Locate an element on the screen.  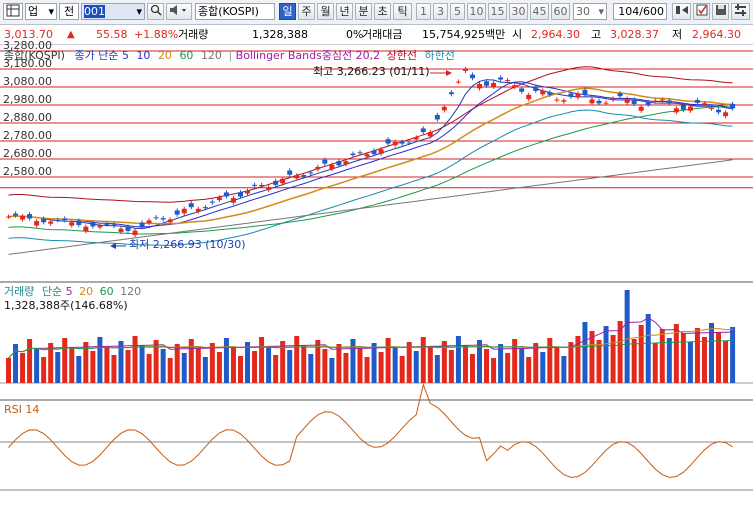
speaker-button is located at coordinates (179, 11).